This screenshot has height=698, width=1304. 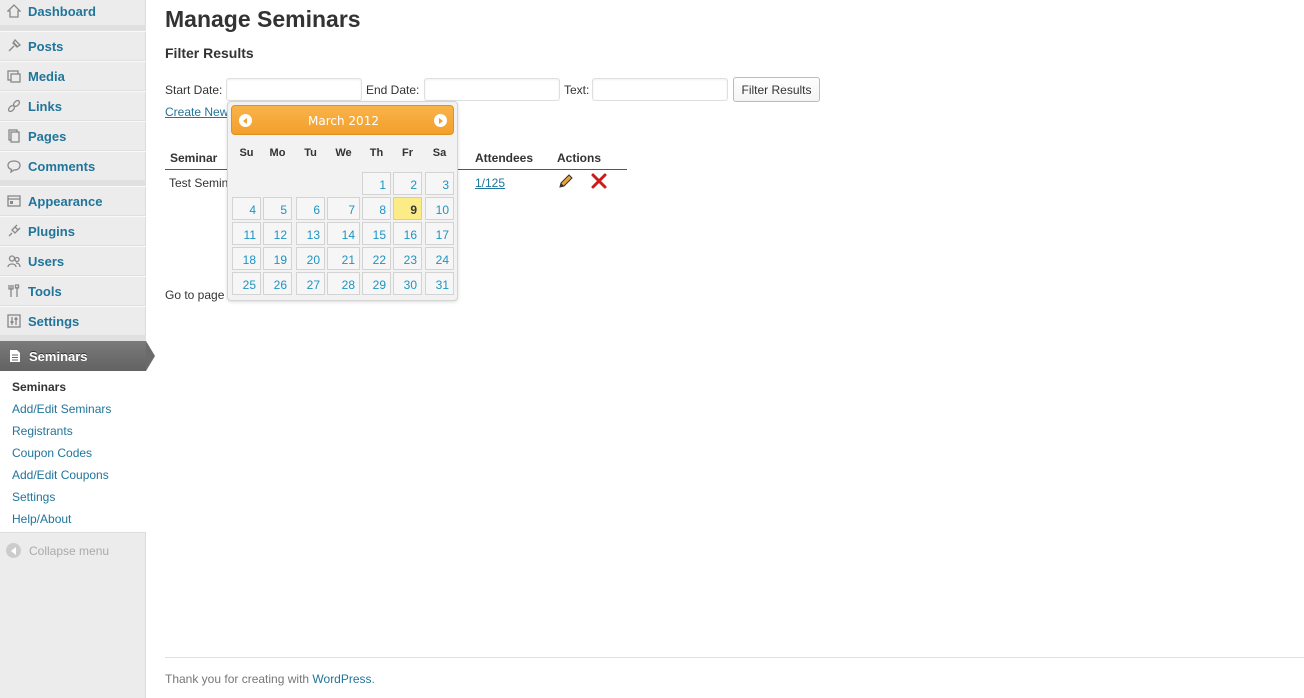 I want to click on tools-icon, so click(x=14, y=291).